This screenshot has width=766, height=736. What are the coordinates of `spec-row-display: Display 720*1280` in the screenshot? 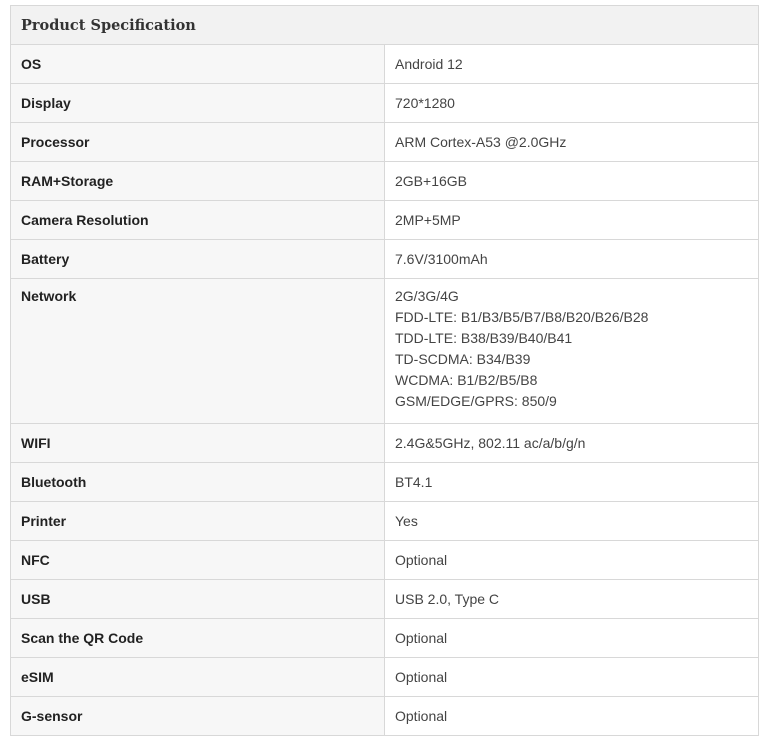 It's located at (384, 103).